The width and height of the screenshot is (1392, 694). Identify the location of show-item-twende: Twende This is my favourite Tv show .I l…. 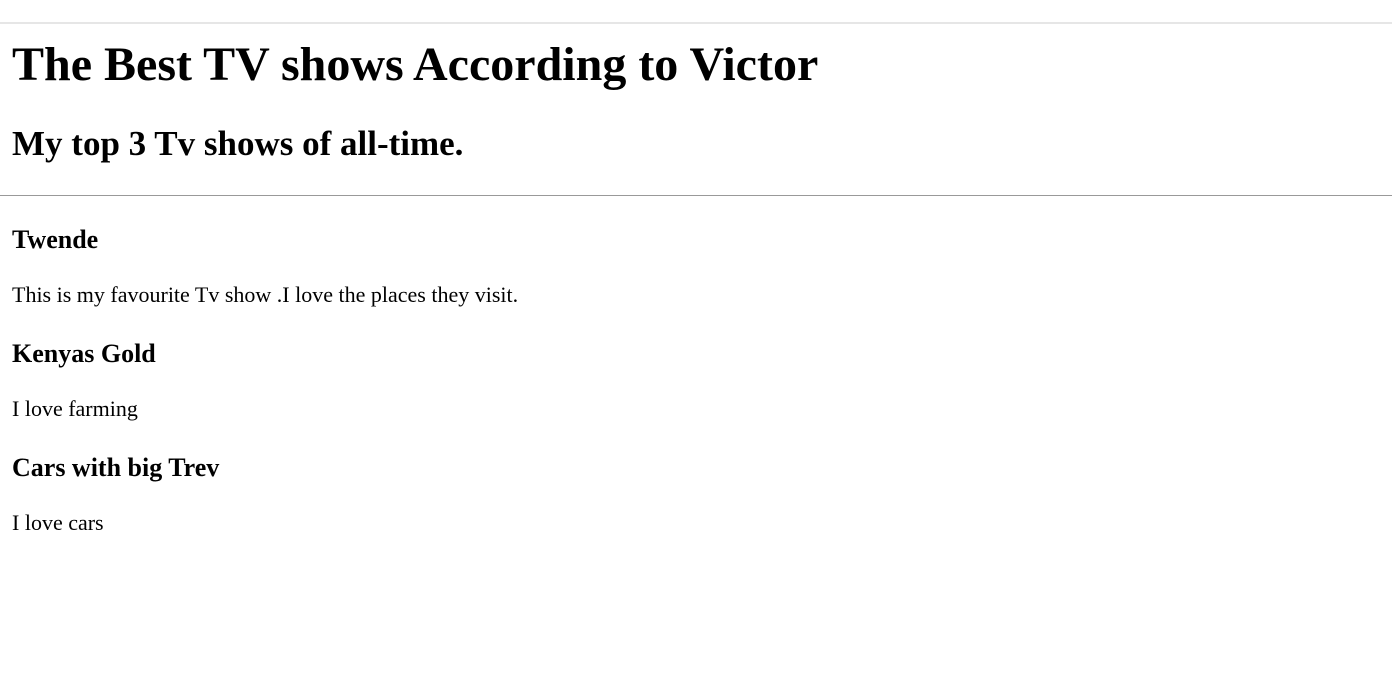
(696, 266).